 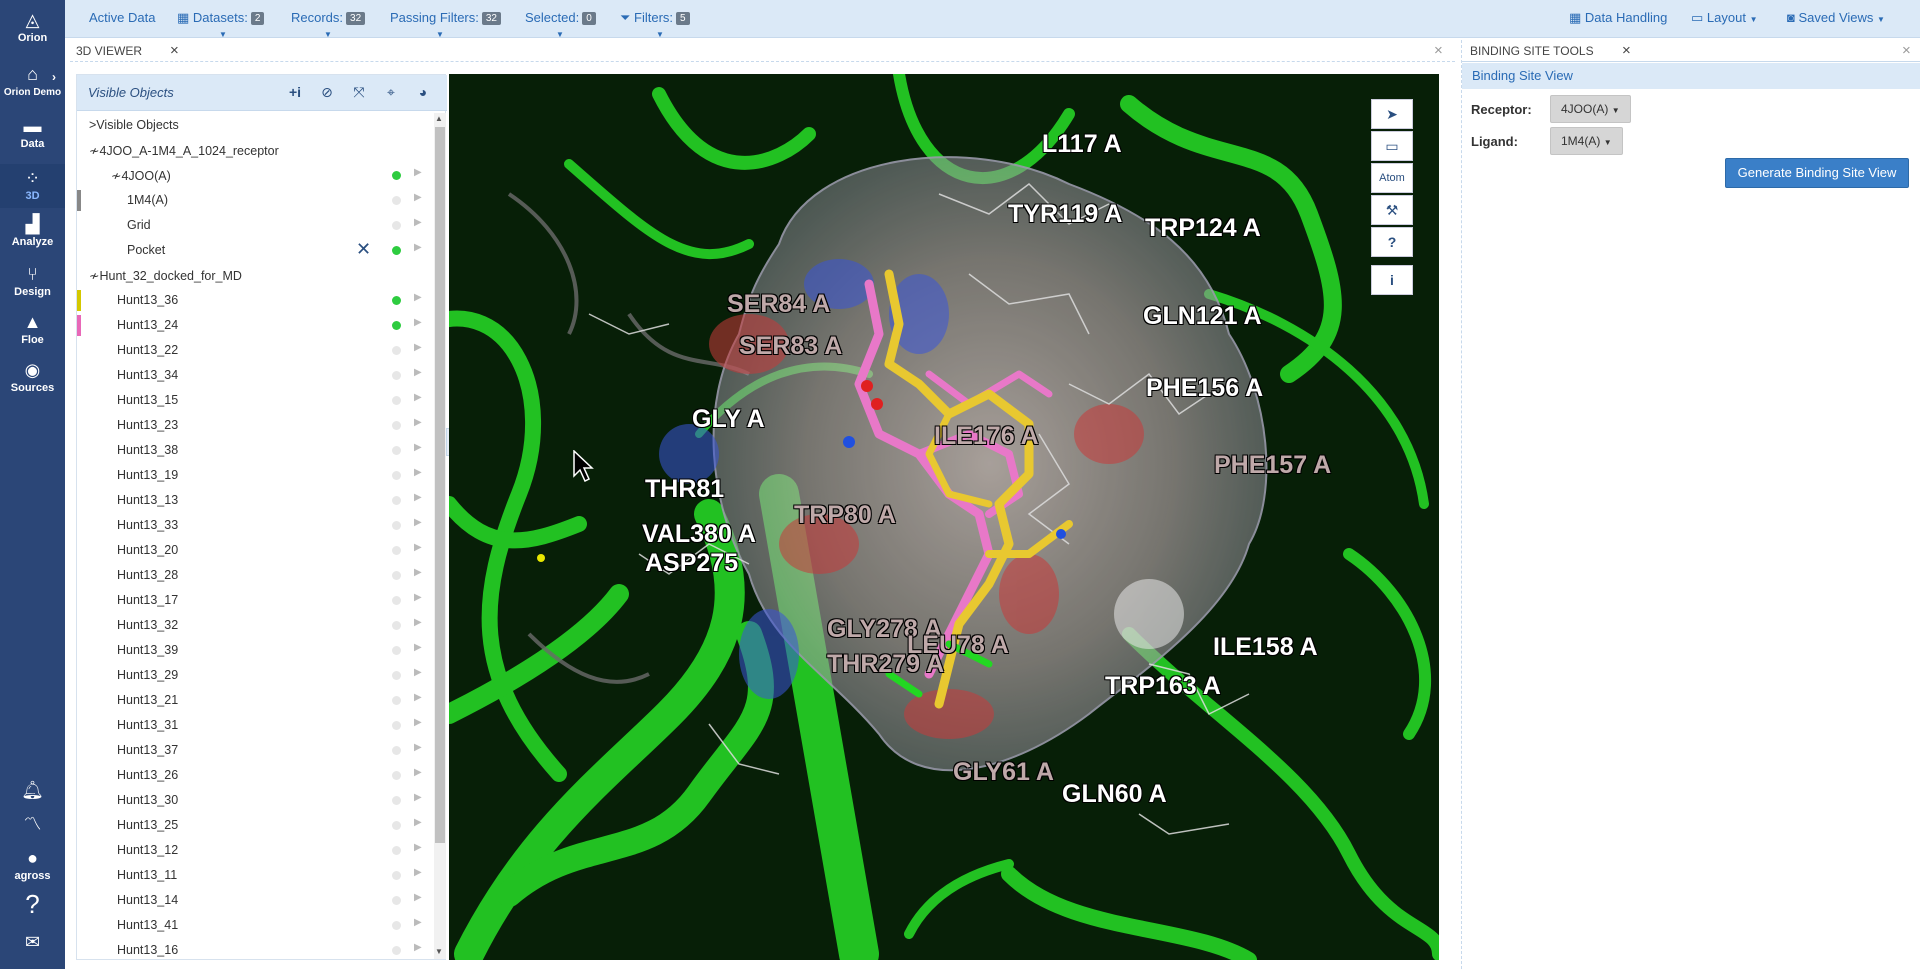 What do you see at coordinates (255, 675) in the screenshot?
I see `tree-row: Hunt13_29 ▶` at bounding box center [255, 675].